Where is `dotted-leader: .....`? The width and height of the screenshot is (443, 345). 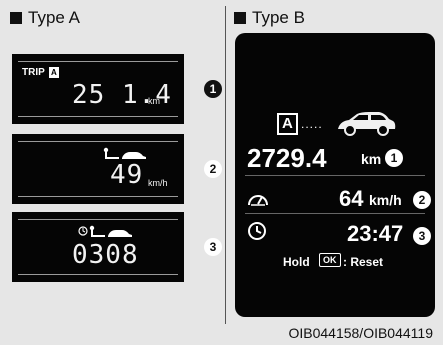 dotted-leader: ..... is located at coordinates (312, 124).